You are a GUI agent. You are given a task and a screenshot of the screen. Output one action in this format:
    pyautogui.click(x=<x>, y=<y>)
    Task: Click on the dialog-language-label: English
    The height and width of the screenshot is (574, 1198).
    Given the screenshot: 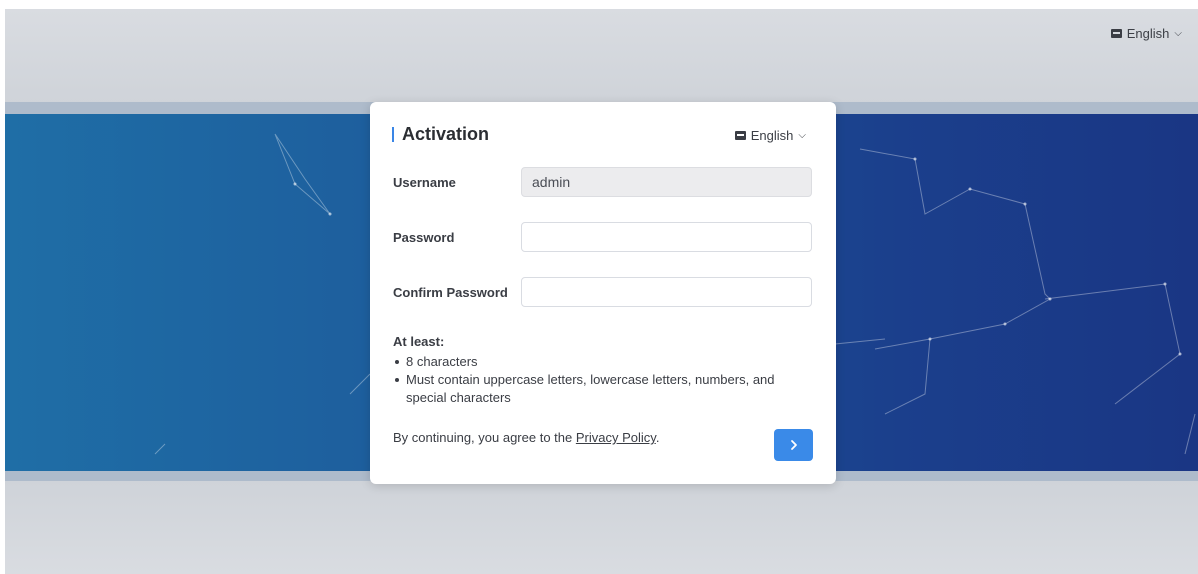 What is the action you would take?
    pyautogui.click(x=772, y=135)
    